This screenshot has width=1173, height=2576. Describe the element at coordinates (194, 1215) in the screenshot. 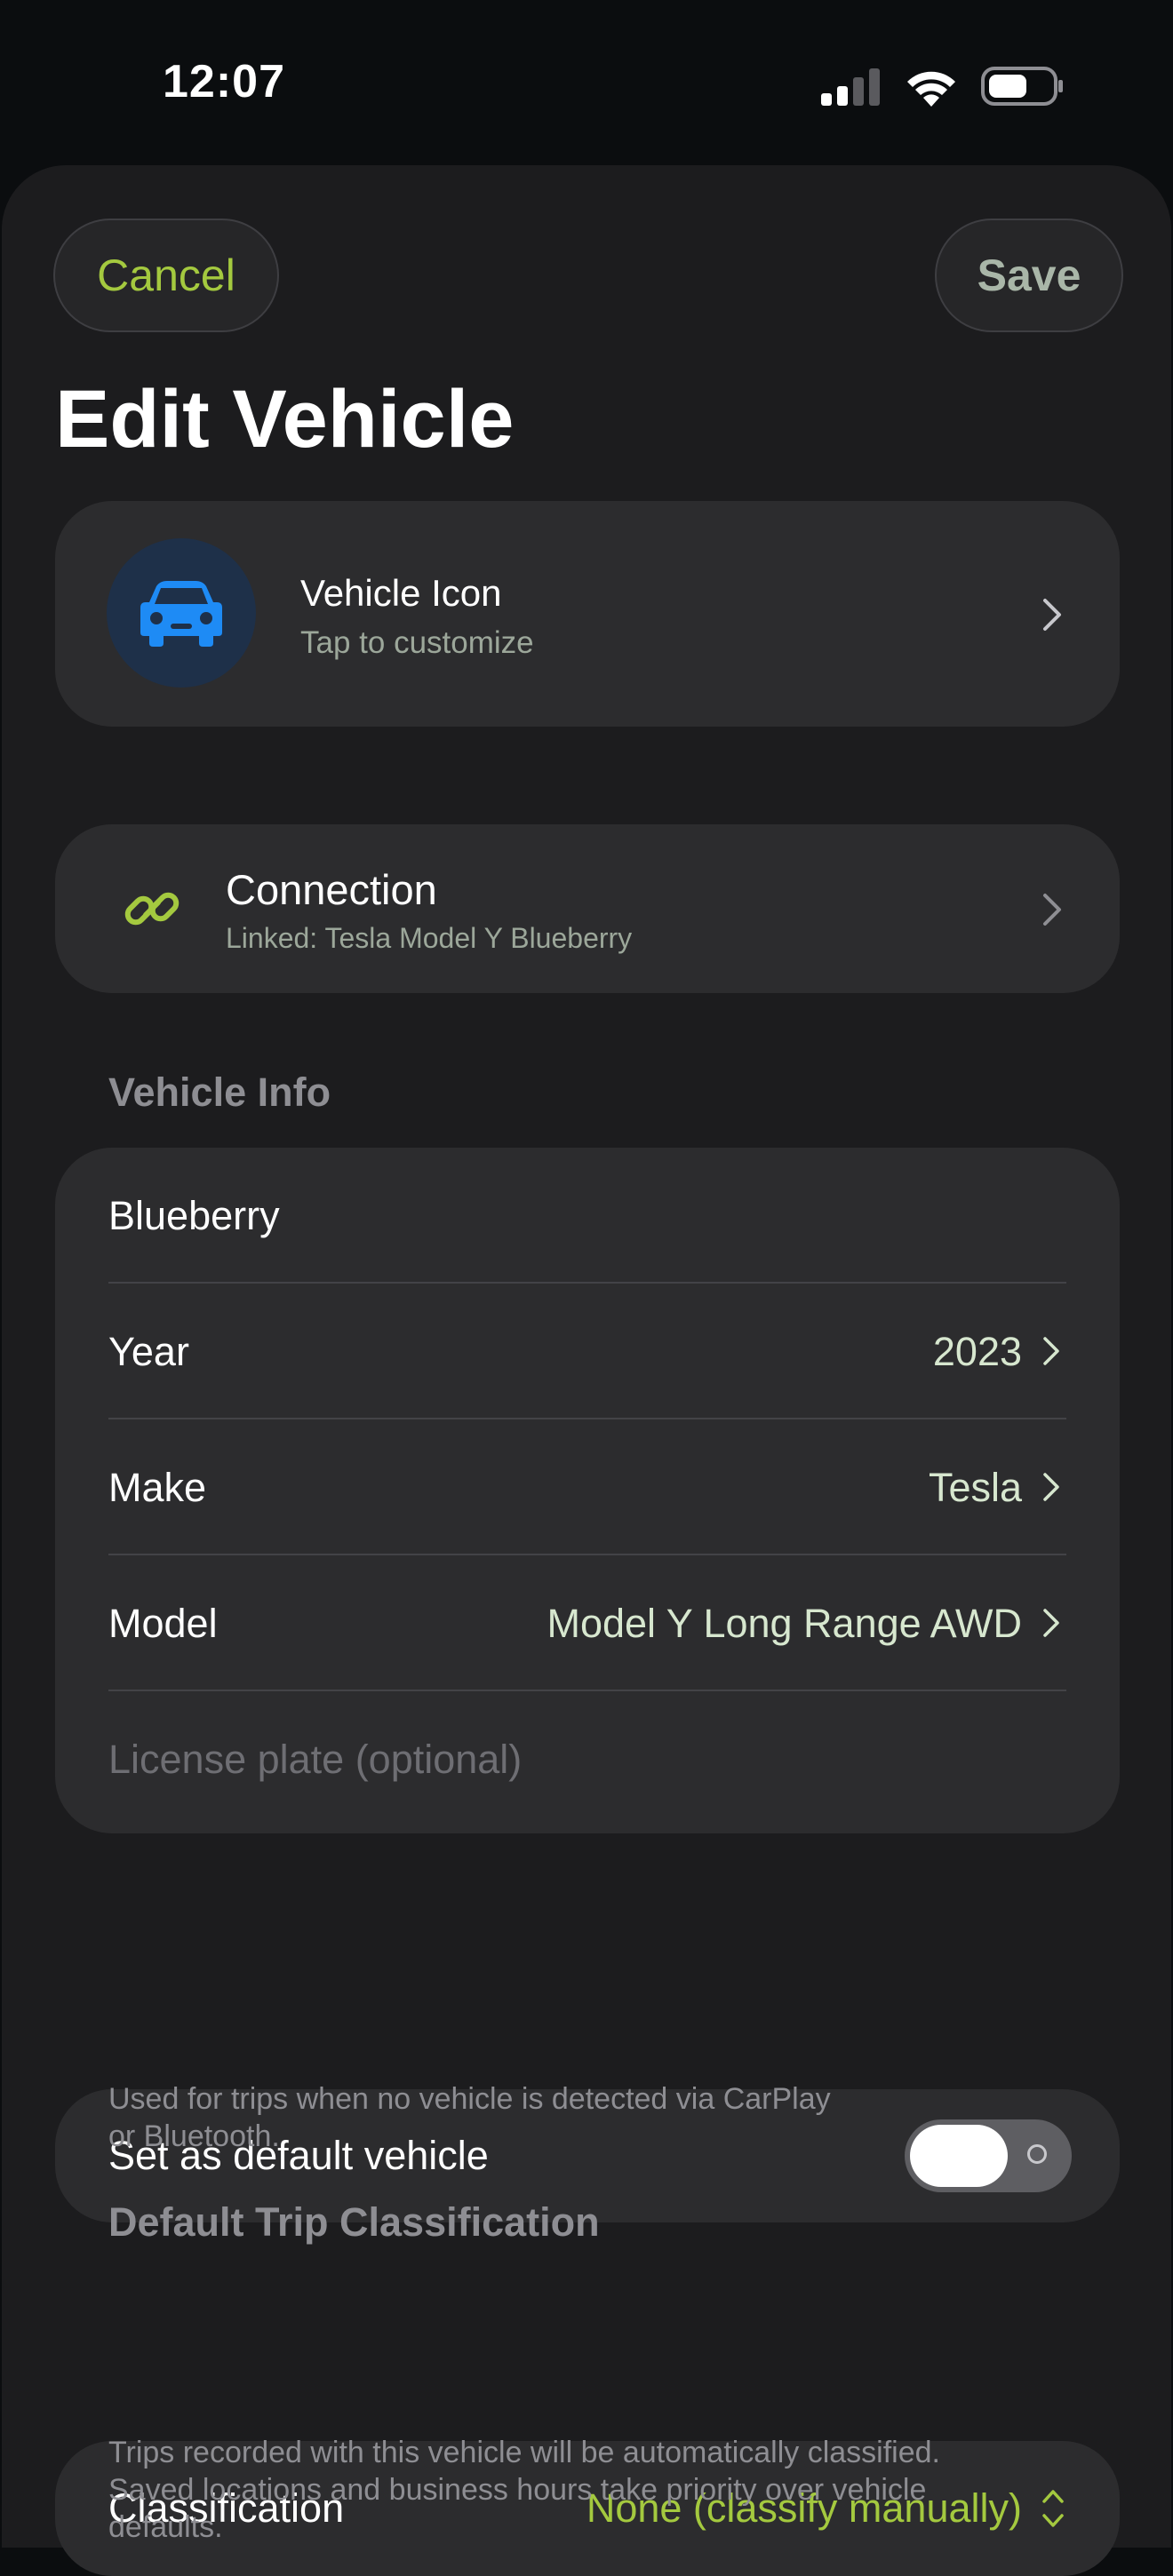

I see `vehicle-name-value: Blueberry` at that location.